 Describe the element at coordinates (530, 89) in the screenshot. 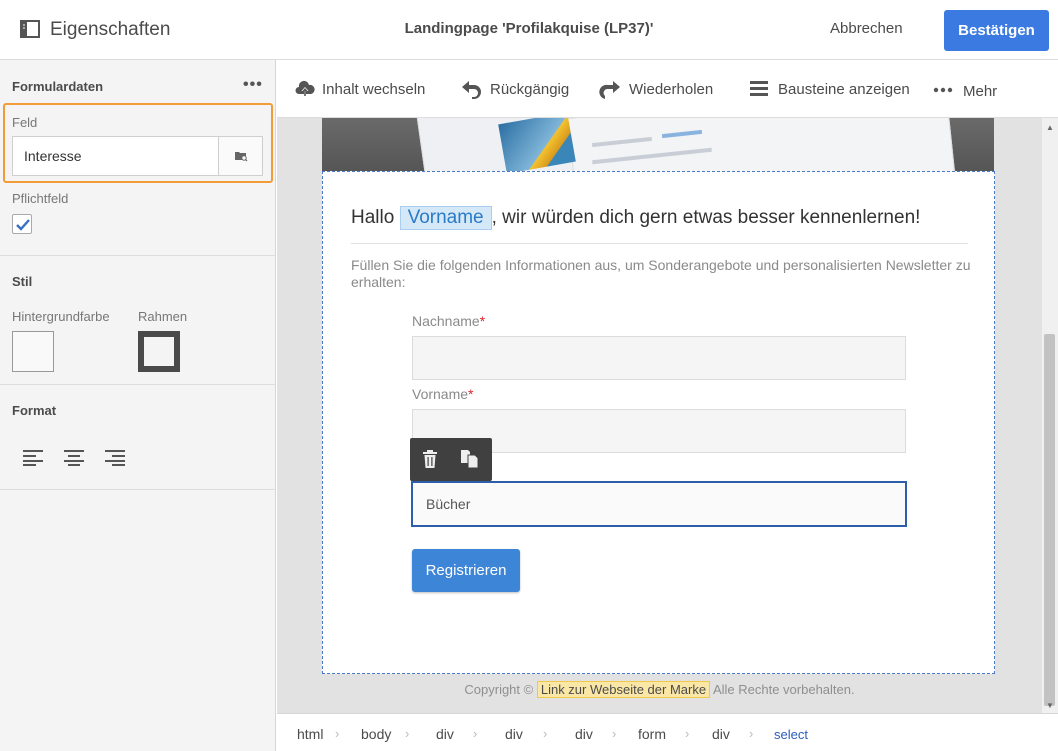

I see `undo-label: Rückgängig` at that location.